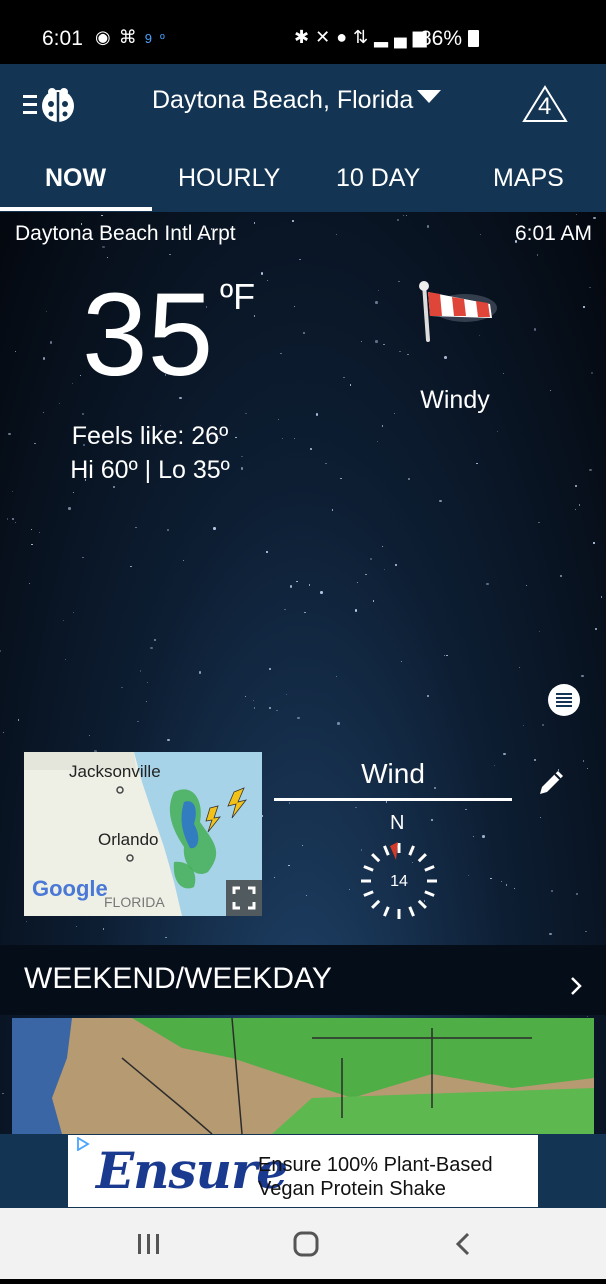  Describe the element at coordinates (303, 1076) in the screenshot. I see `weekend-forecast-map` at that location.